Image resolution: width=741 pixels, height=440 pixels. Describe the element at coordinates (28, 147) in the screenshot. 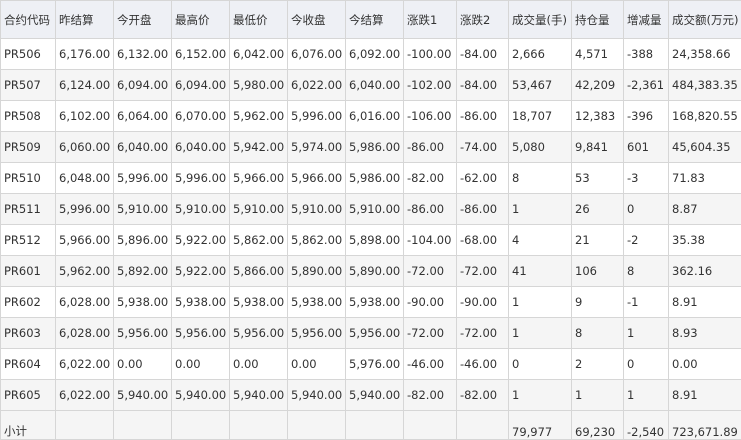

I see `cell-contract: PR509` at that location.